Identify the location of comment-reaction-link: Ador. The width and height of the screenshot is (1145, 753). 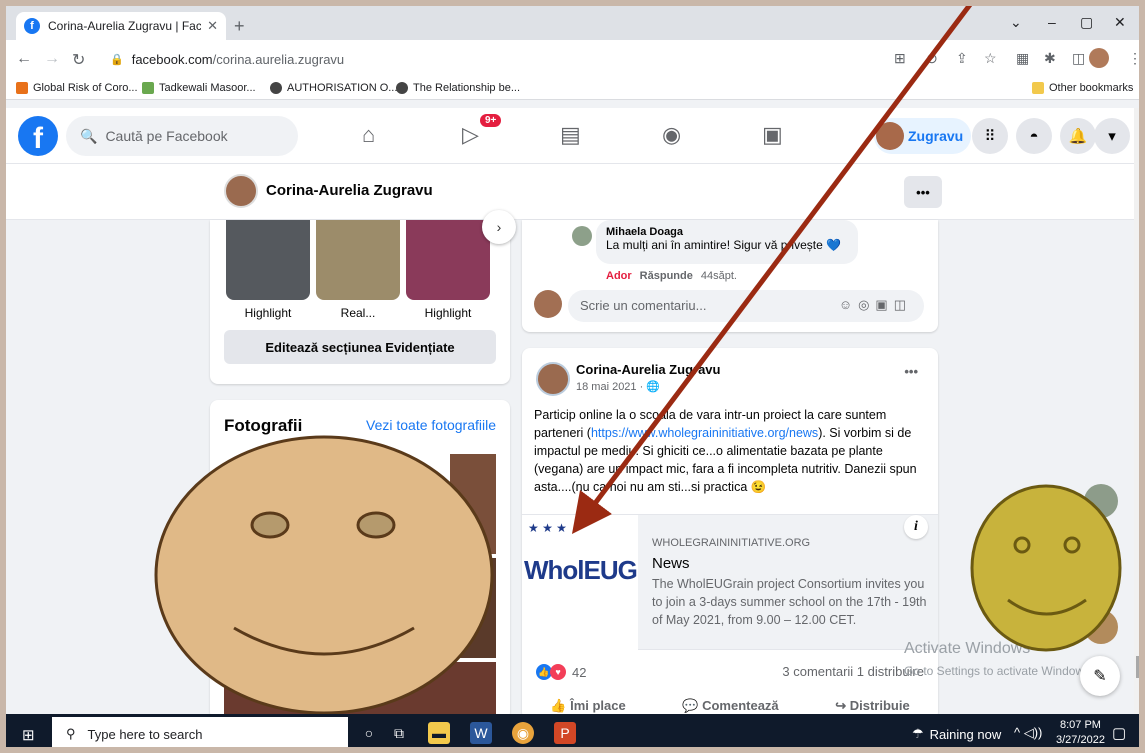
(619, 276).